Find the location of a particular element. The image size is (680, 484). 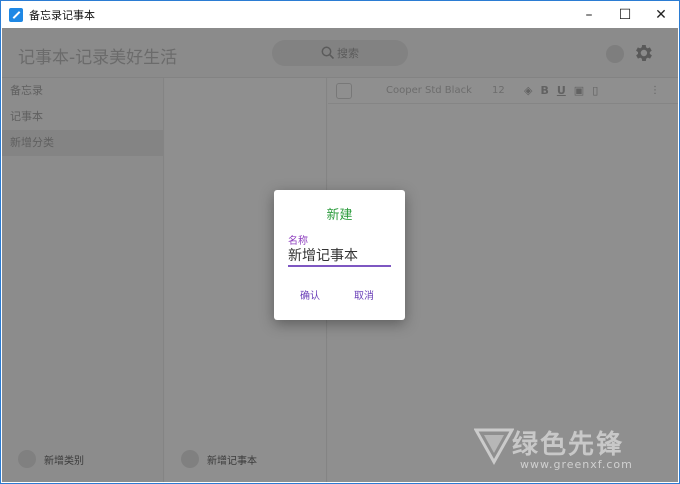

maximize-button: ☐ is located at coordinates (625, 15).